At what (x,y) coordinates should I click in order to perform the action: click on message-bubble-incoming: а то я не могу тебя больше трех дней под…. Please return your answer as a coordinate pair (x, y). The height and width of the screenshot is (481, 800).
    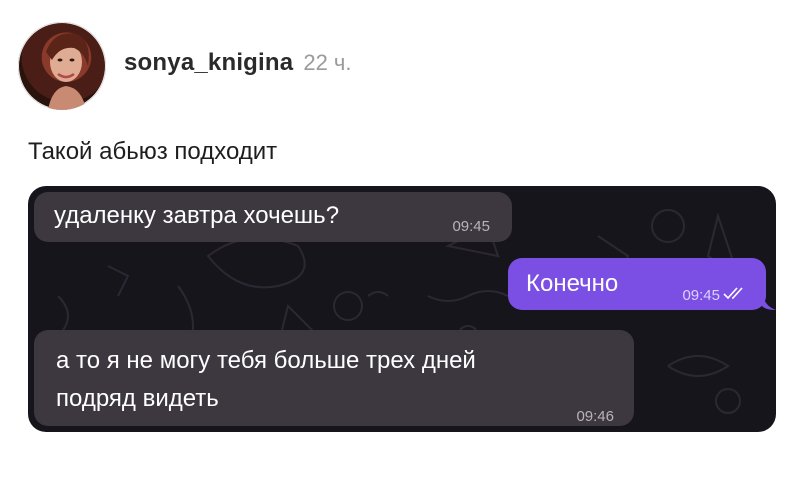
    Looking at the image, I should click on (334, 378).